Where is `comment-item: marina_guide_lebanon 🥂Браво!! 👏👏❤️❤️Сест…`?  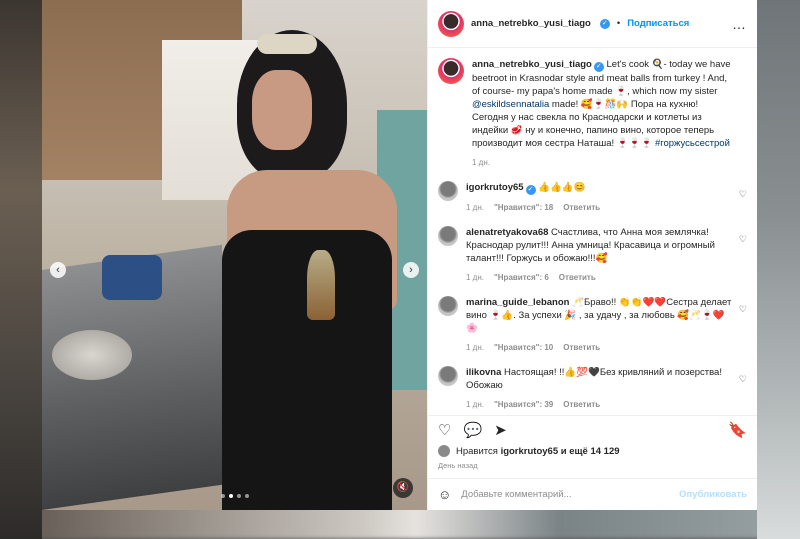 comment-item: marina_guide_lebanon 🥂Браво!! 👏👏❤️❤️Сест… is located at coordinates (592, 325).